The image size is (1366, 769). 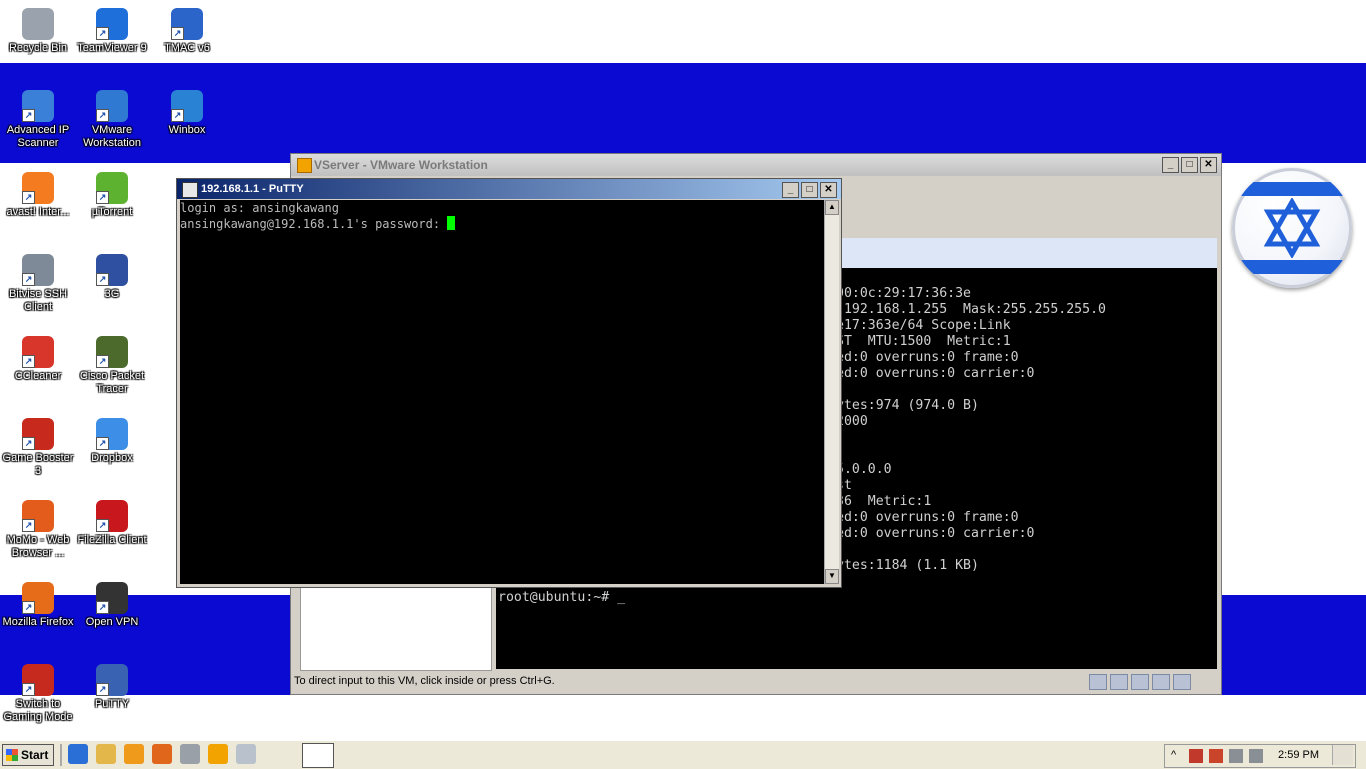 What do you see at coordinates (112, 48) in the screenshot?
I see `desktop-shortcut-label: TeamViewer 9` at bounding box center [112, 48].